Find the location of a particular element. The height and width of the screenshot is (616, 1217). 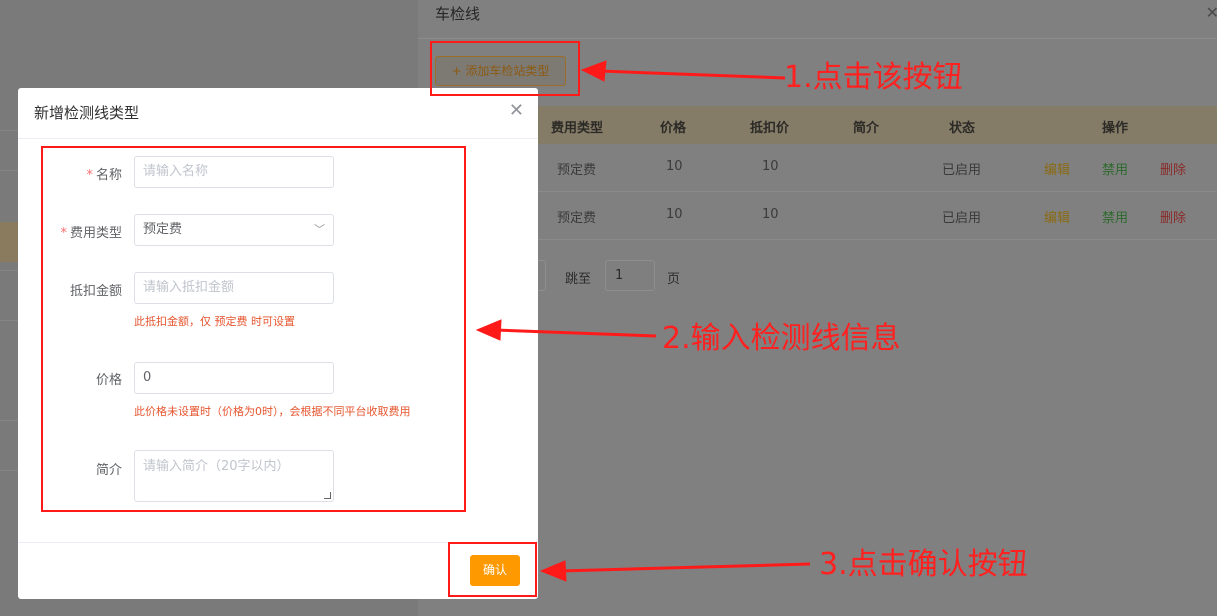

goto-label: 跳至 is located at coordinates (578, 279).